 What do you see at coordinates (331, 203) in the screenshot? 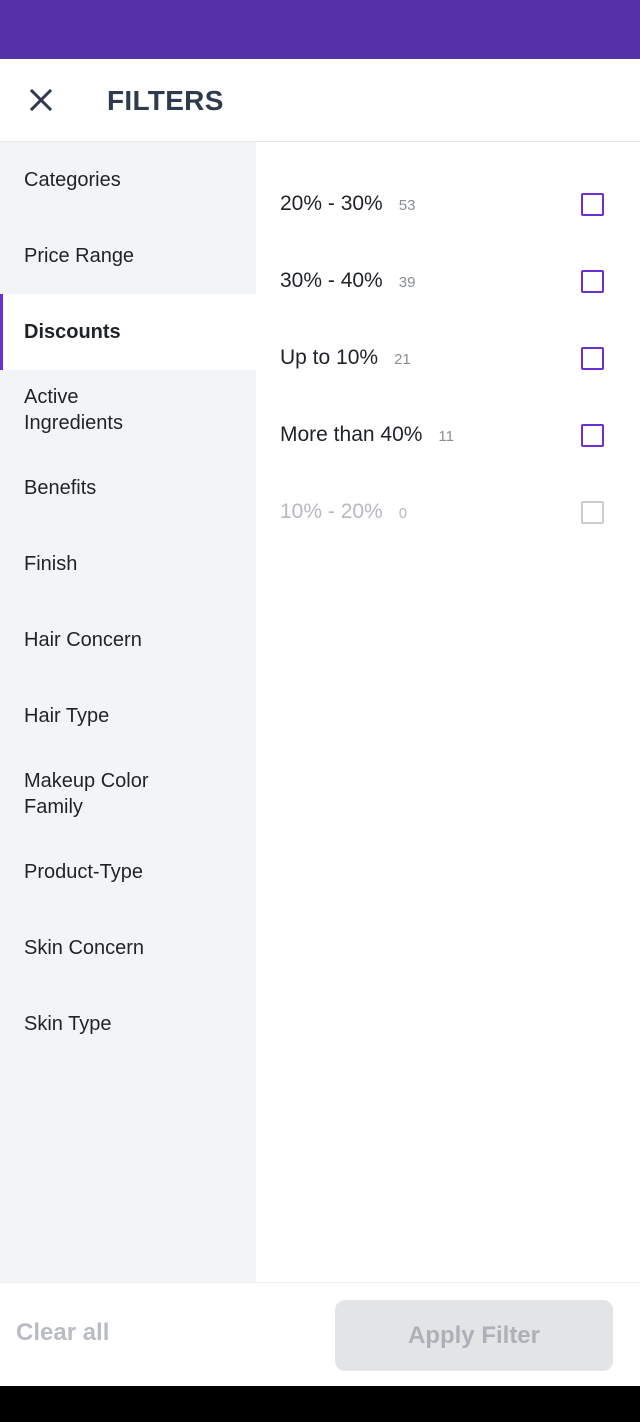
I see `option-text: 20% - 30%` at bounding box center [331, 203].